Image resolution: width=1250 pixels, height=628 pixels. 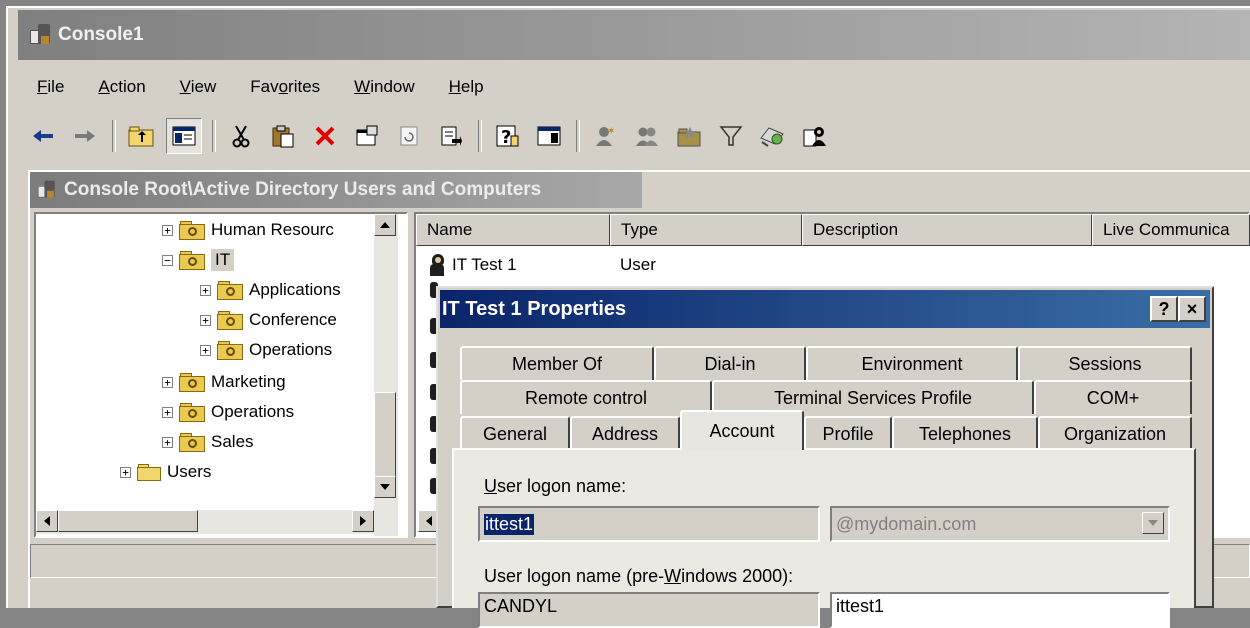 I want to click on dialog-close-button: ×, so click(x=1192, y=309).